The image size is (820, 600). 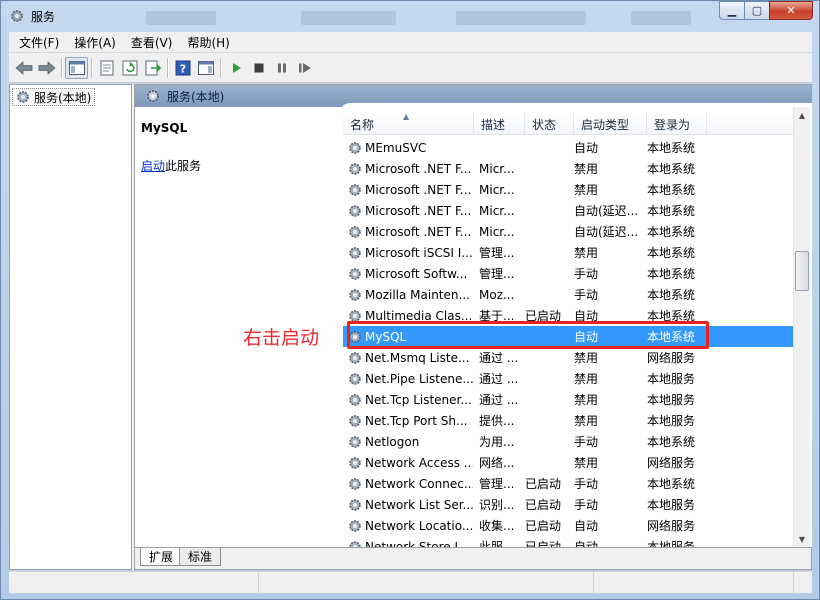 I want to click on scroll-down-arrow-icon: ▼, so click(x=802, y=539).